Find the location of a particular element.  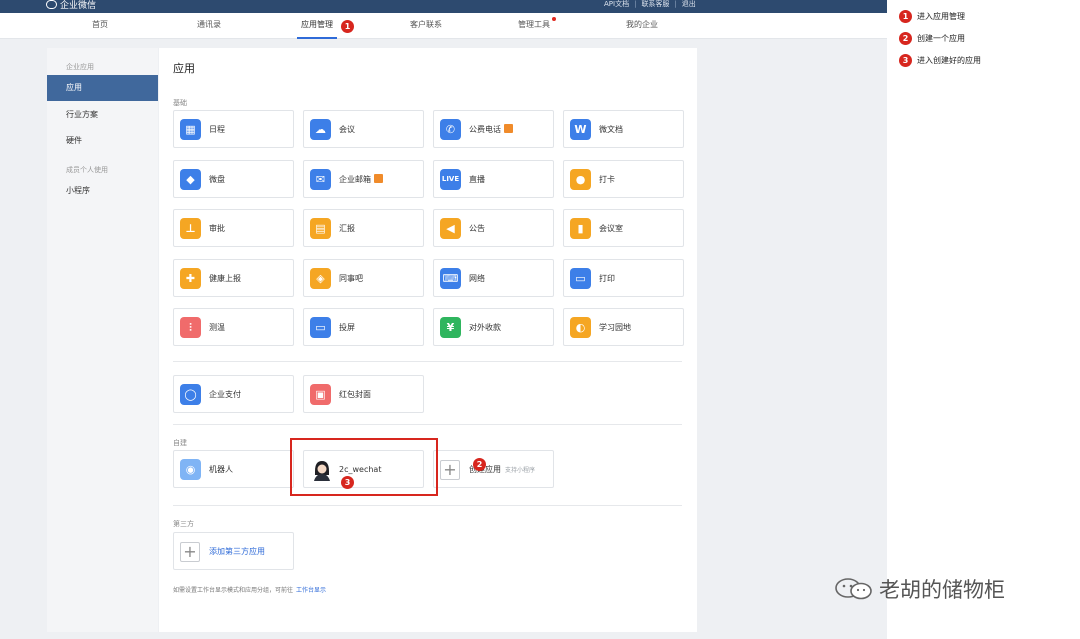

app-label: 日程 is located at coordinates (217, 129).